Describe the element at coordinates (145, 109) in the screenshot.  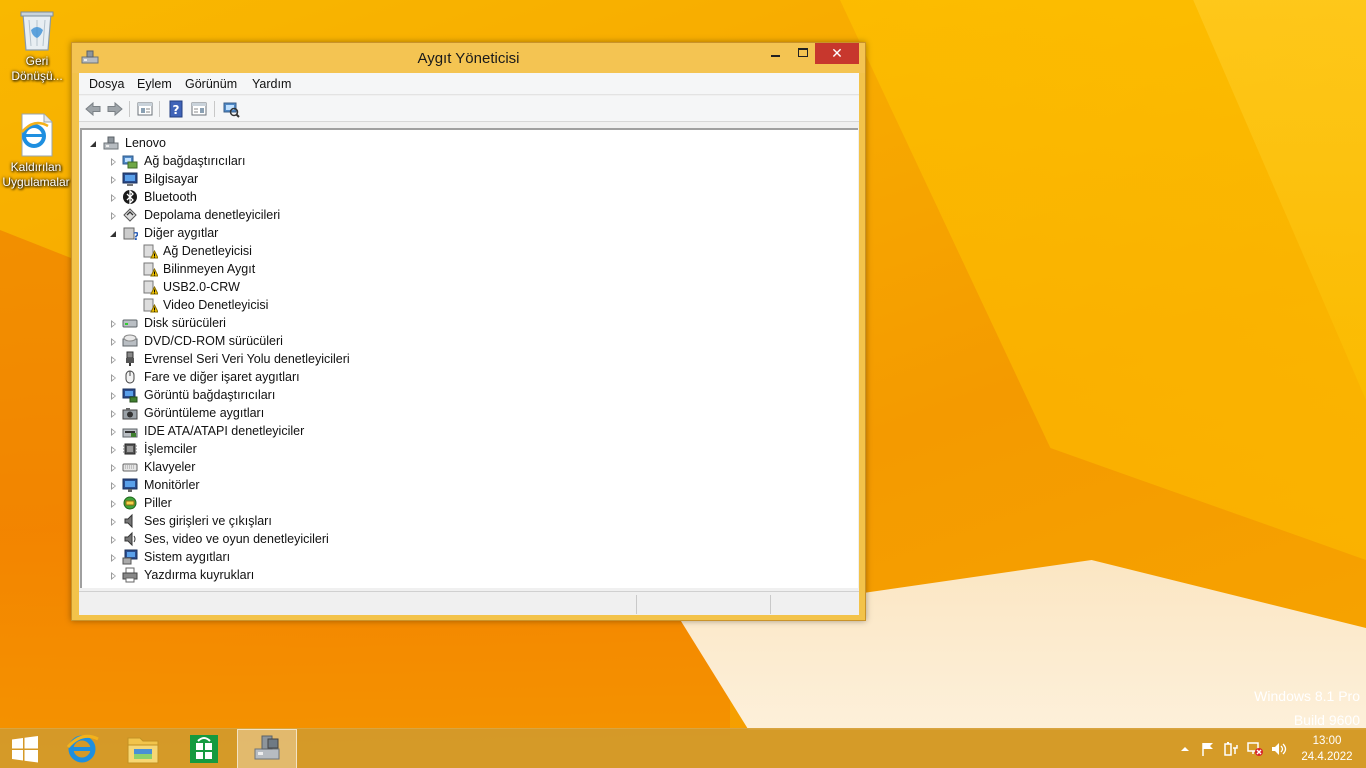
I see `properties-pane-icon` at that location.